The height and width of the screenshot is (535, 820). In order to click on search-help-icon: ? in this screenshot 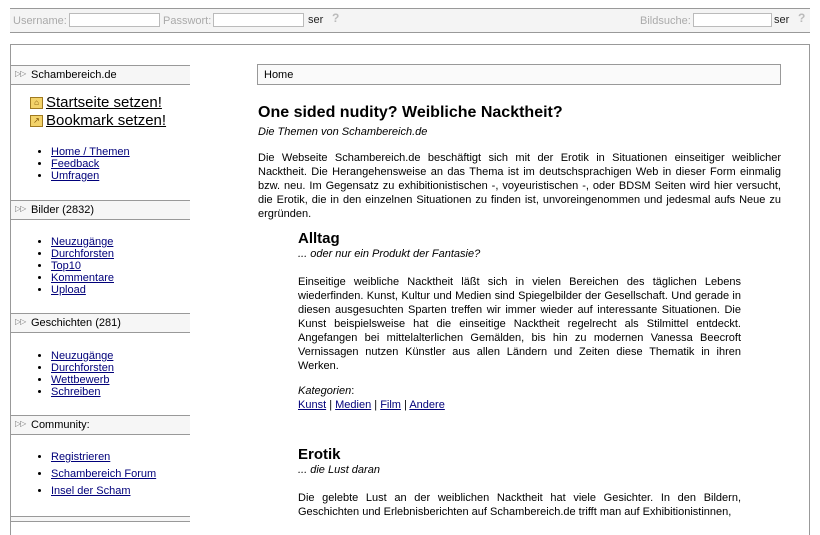, I will do `click(801, 18)`.